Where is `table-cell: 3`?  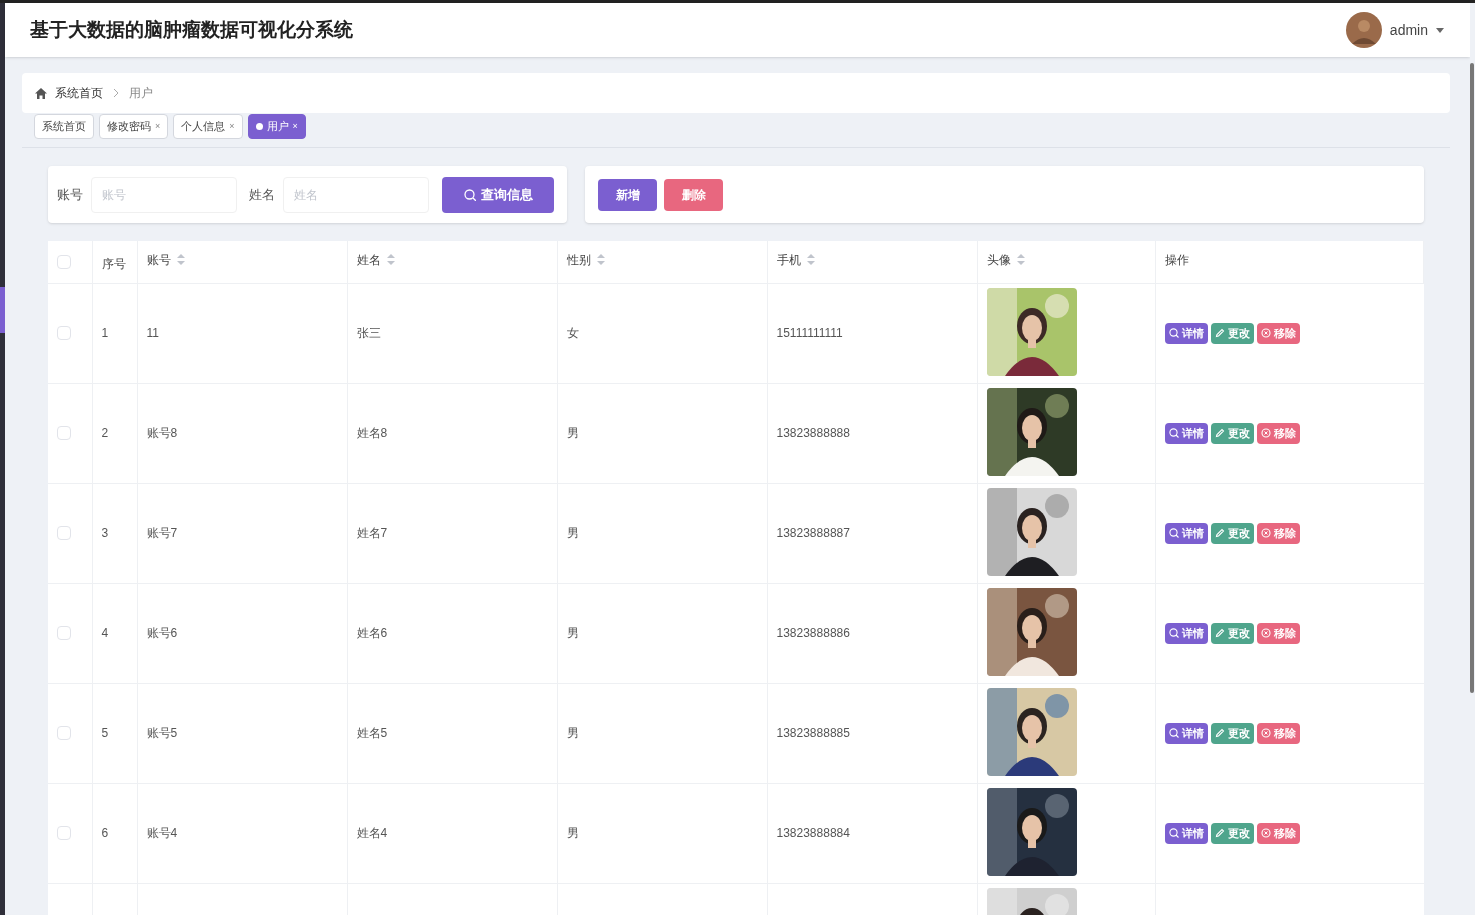 table-cell: 3 is located at coordinates (105, 533).